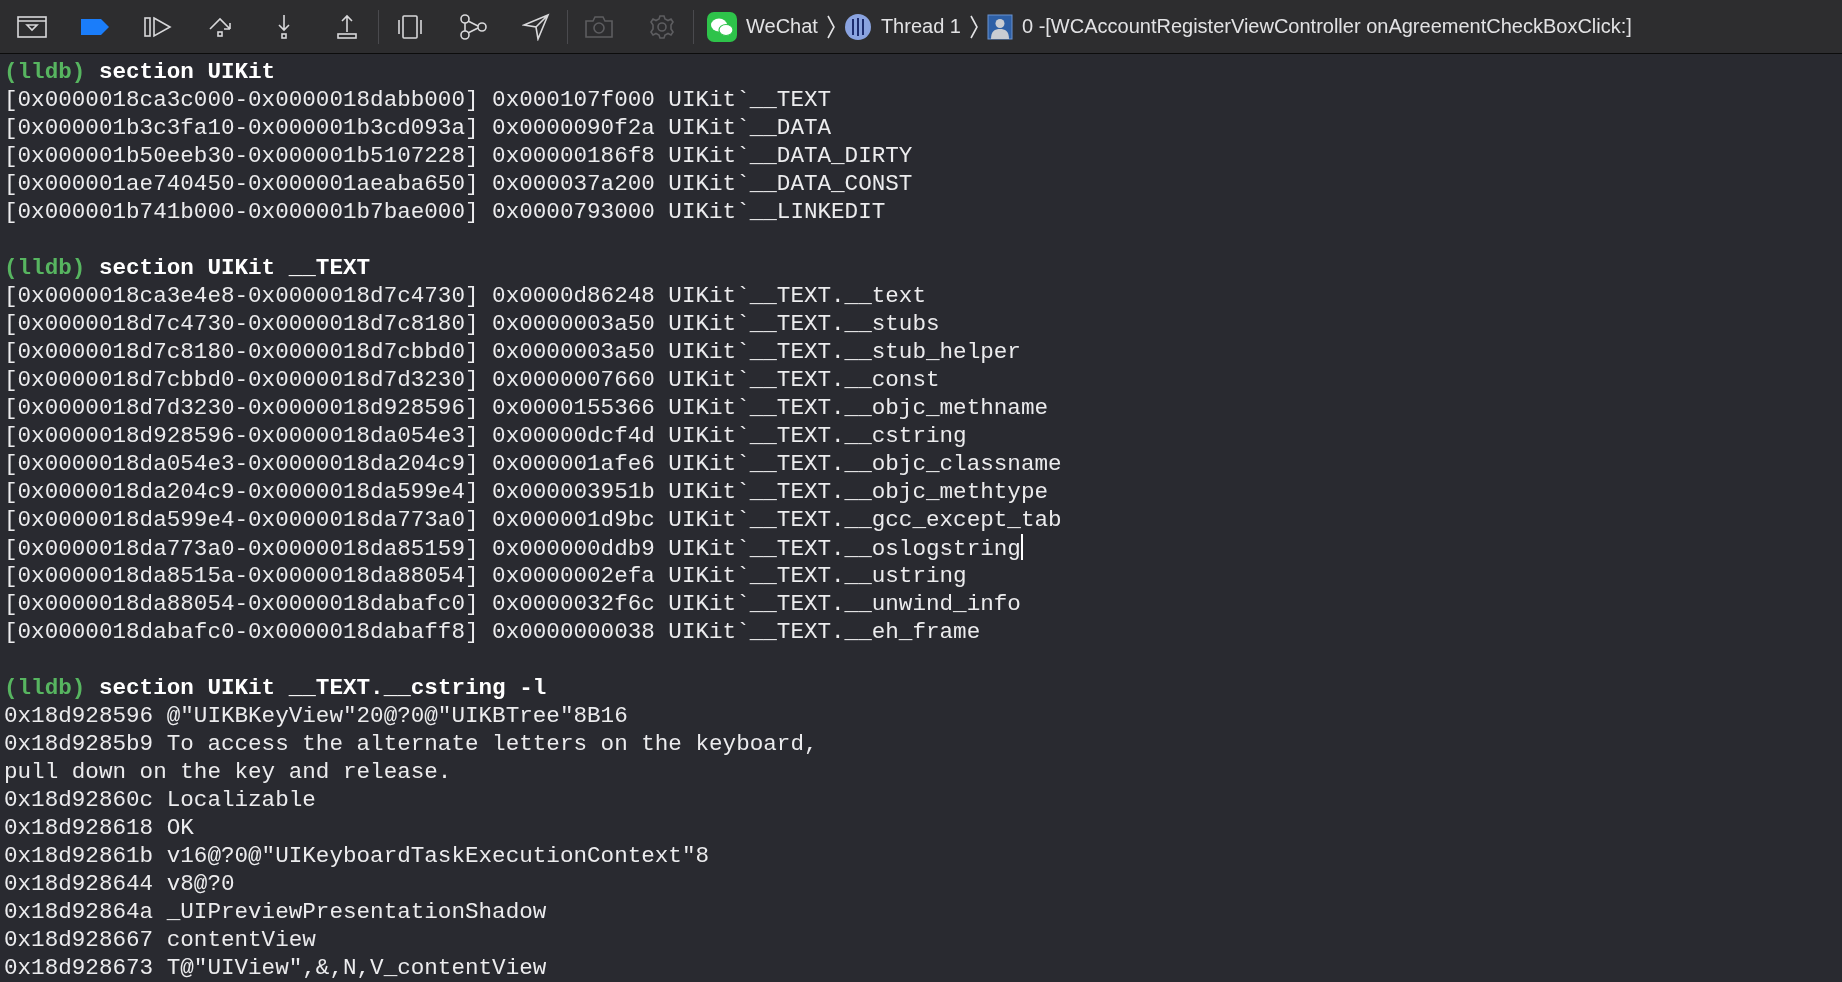 The image size is (1842, 982). I want to click on output-line: [0x0000018ca3c000-0x0000018dabb000] 0x000107f000 UIKit`__TEXT, so click(418, 100).